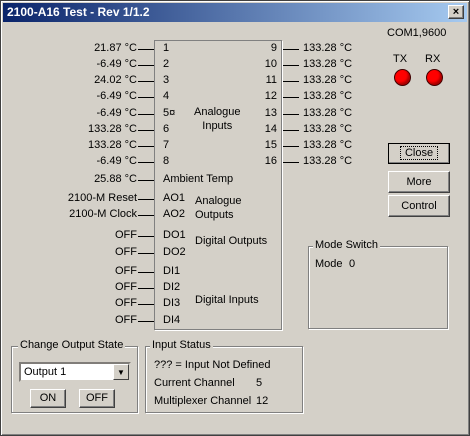  I want to click on on-button: ON, so click(48, 398).